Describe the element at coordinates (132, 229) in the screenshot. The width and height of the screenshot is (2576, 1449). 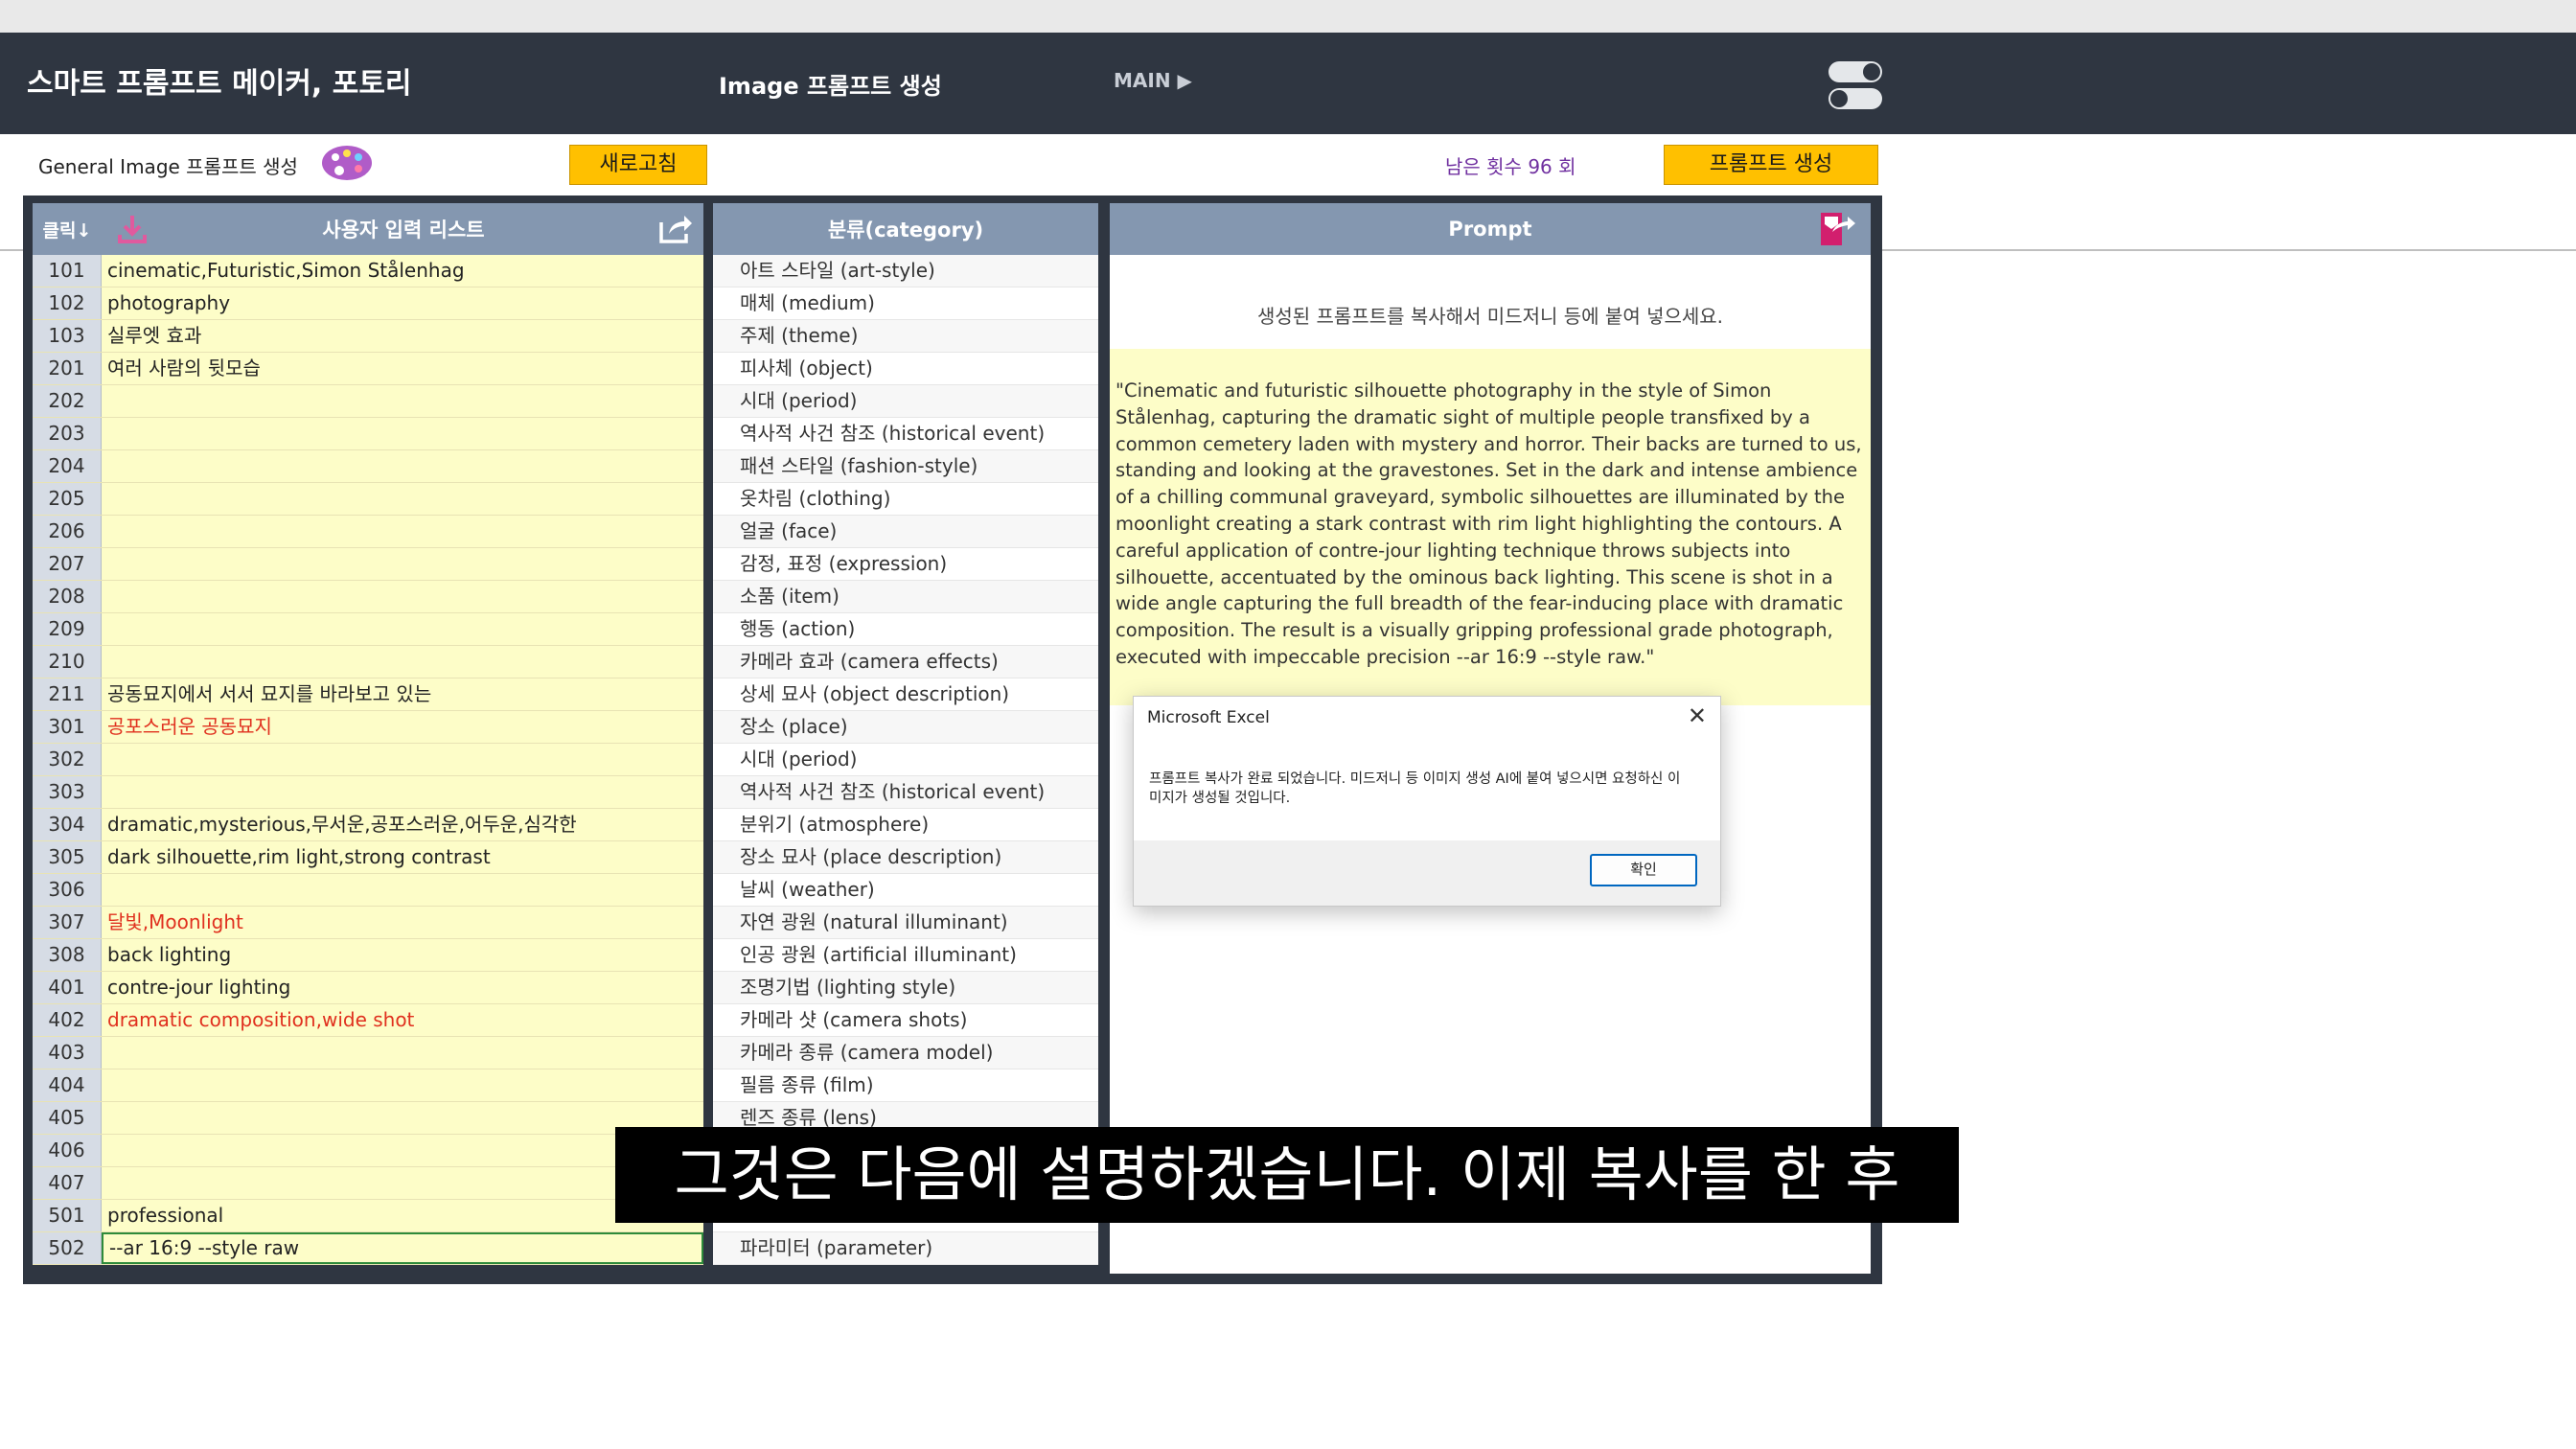
I see `download-icon` at that location.